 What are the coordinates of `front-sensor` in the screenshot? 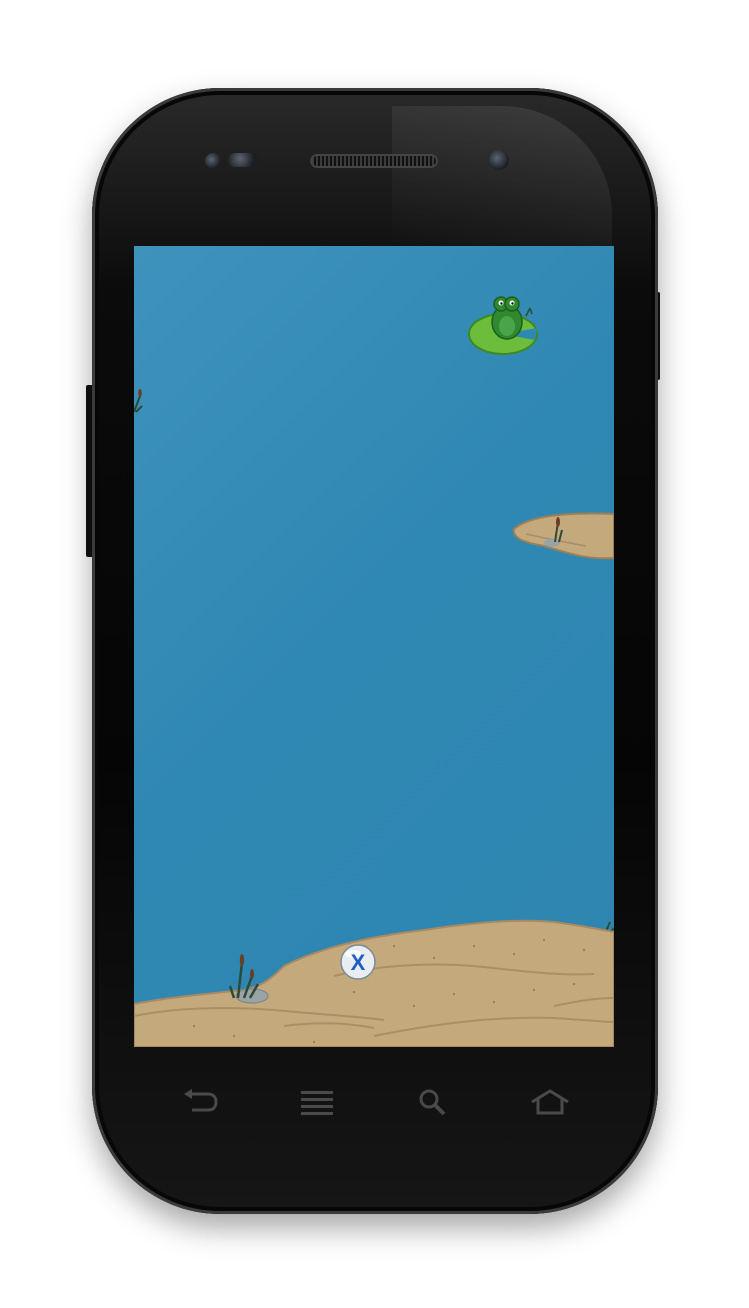 It's located at (213, 161).